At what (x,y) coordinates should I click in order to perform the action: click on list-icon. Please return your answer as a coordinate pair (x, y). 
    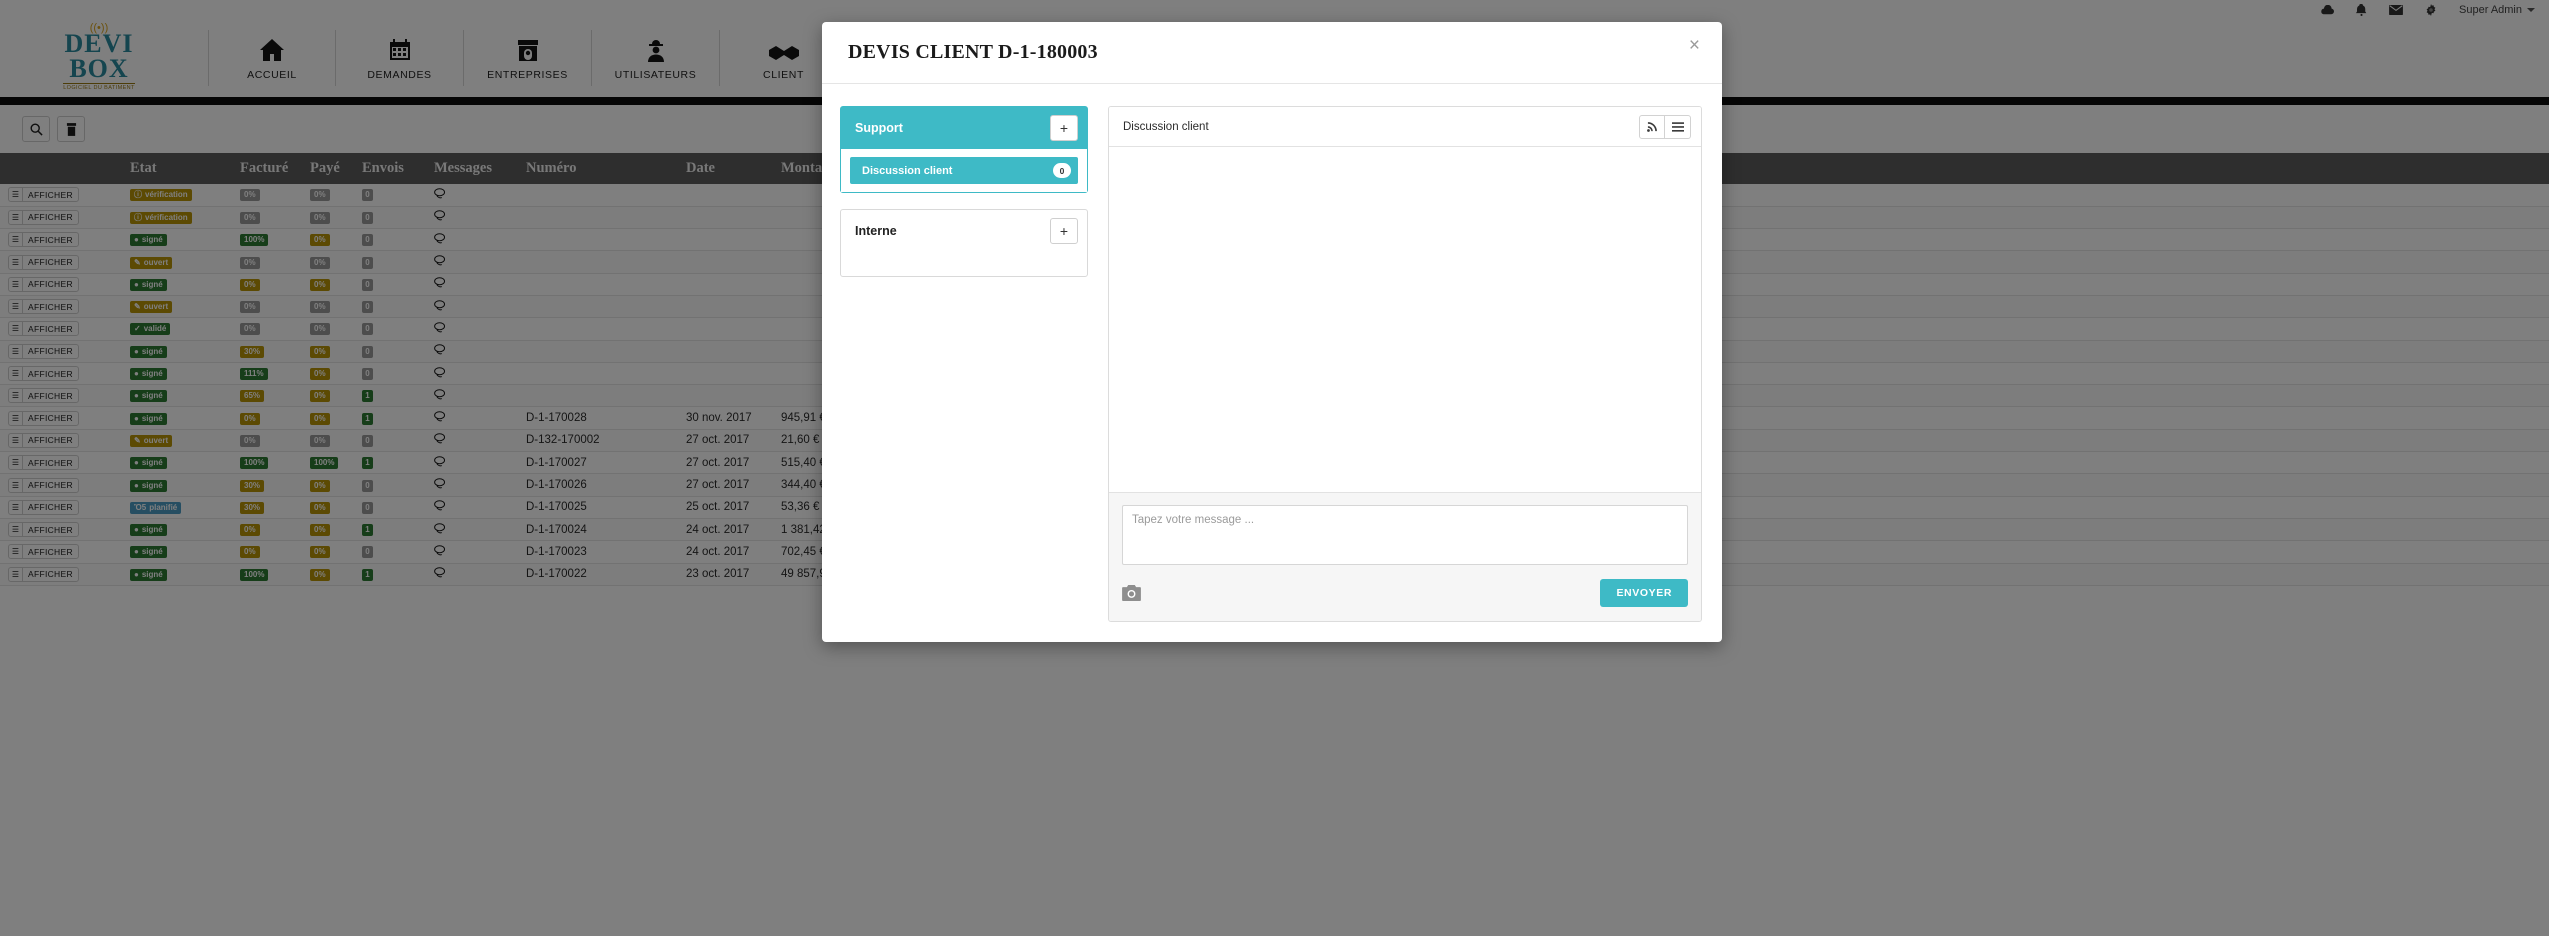
    Looking at the image, I should click on (1678, 126).